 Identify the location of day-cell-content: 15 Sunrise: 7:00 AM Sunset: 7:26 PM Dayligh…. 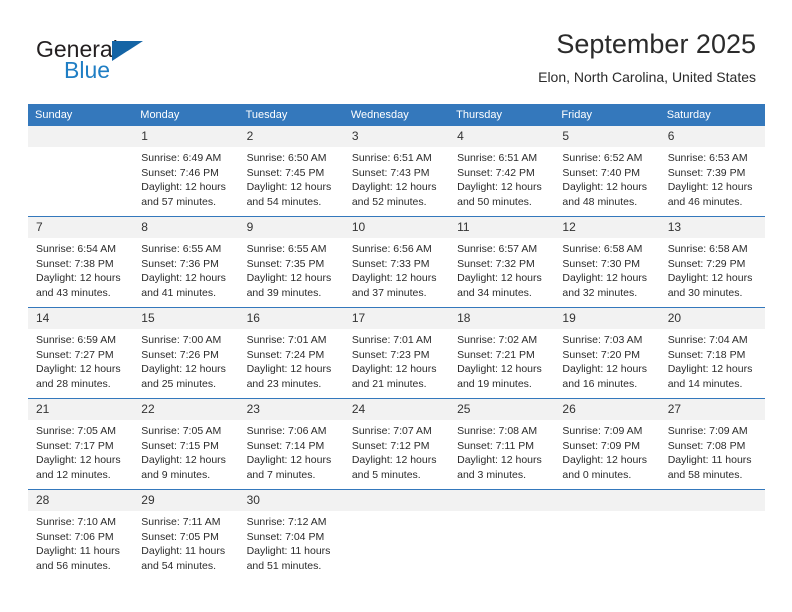
(186, 353).